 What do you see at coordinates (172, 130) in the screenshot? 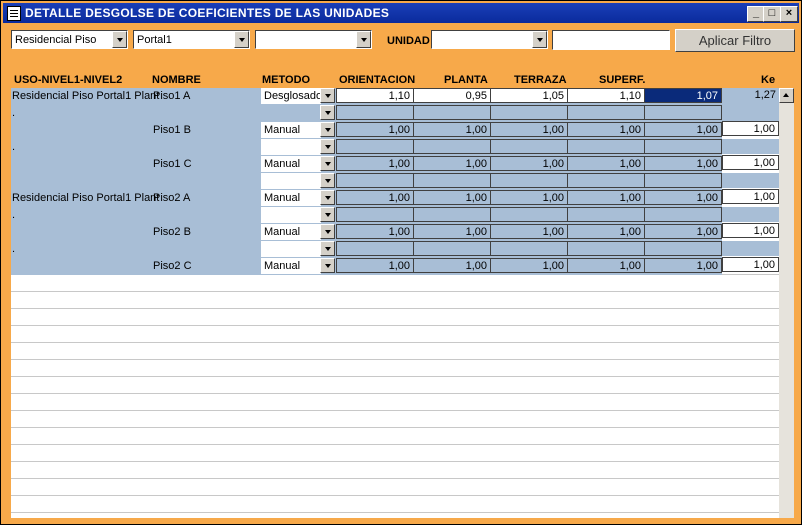
I see `row-nombre: Piso1 B` at bounding box center [172, 130].